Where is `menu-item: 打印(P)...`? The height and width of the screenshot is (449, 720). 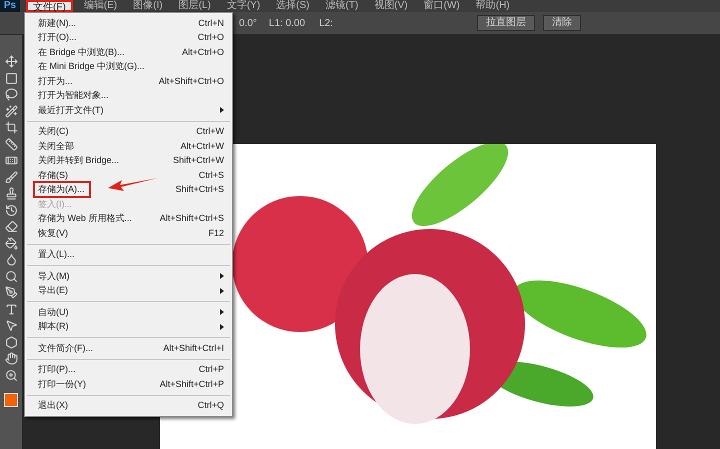 menu-item: 打印(P)... is located at coordinates (56, 369).